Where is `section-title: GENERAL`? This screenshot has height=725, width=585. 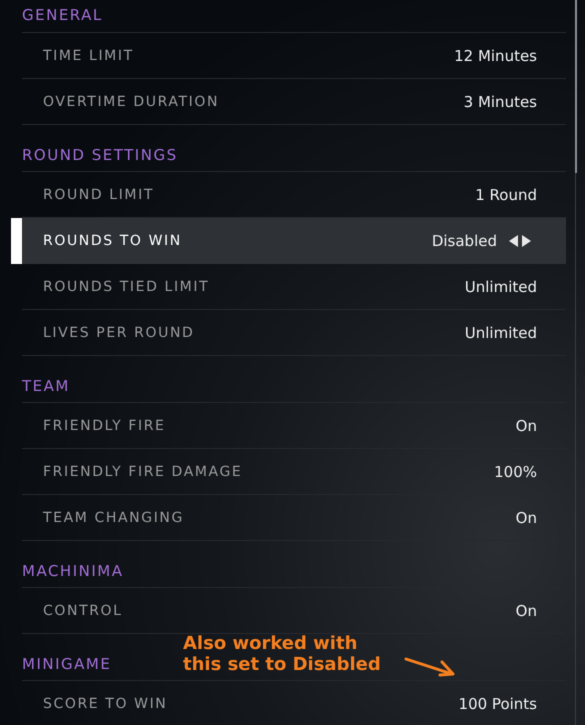 section-title: GENERAL is located at coordinates (62, 15).